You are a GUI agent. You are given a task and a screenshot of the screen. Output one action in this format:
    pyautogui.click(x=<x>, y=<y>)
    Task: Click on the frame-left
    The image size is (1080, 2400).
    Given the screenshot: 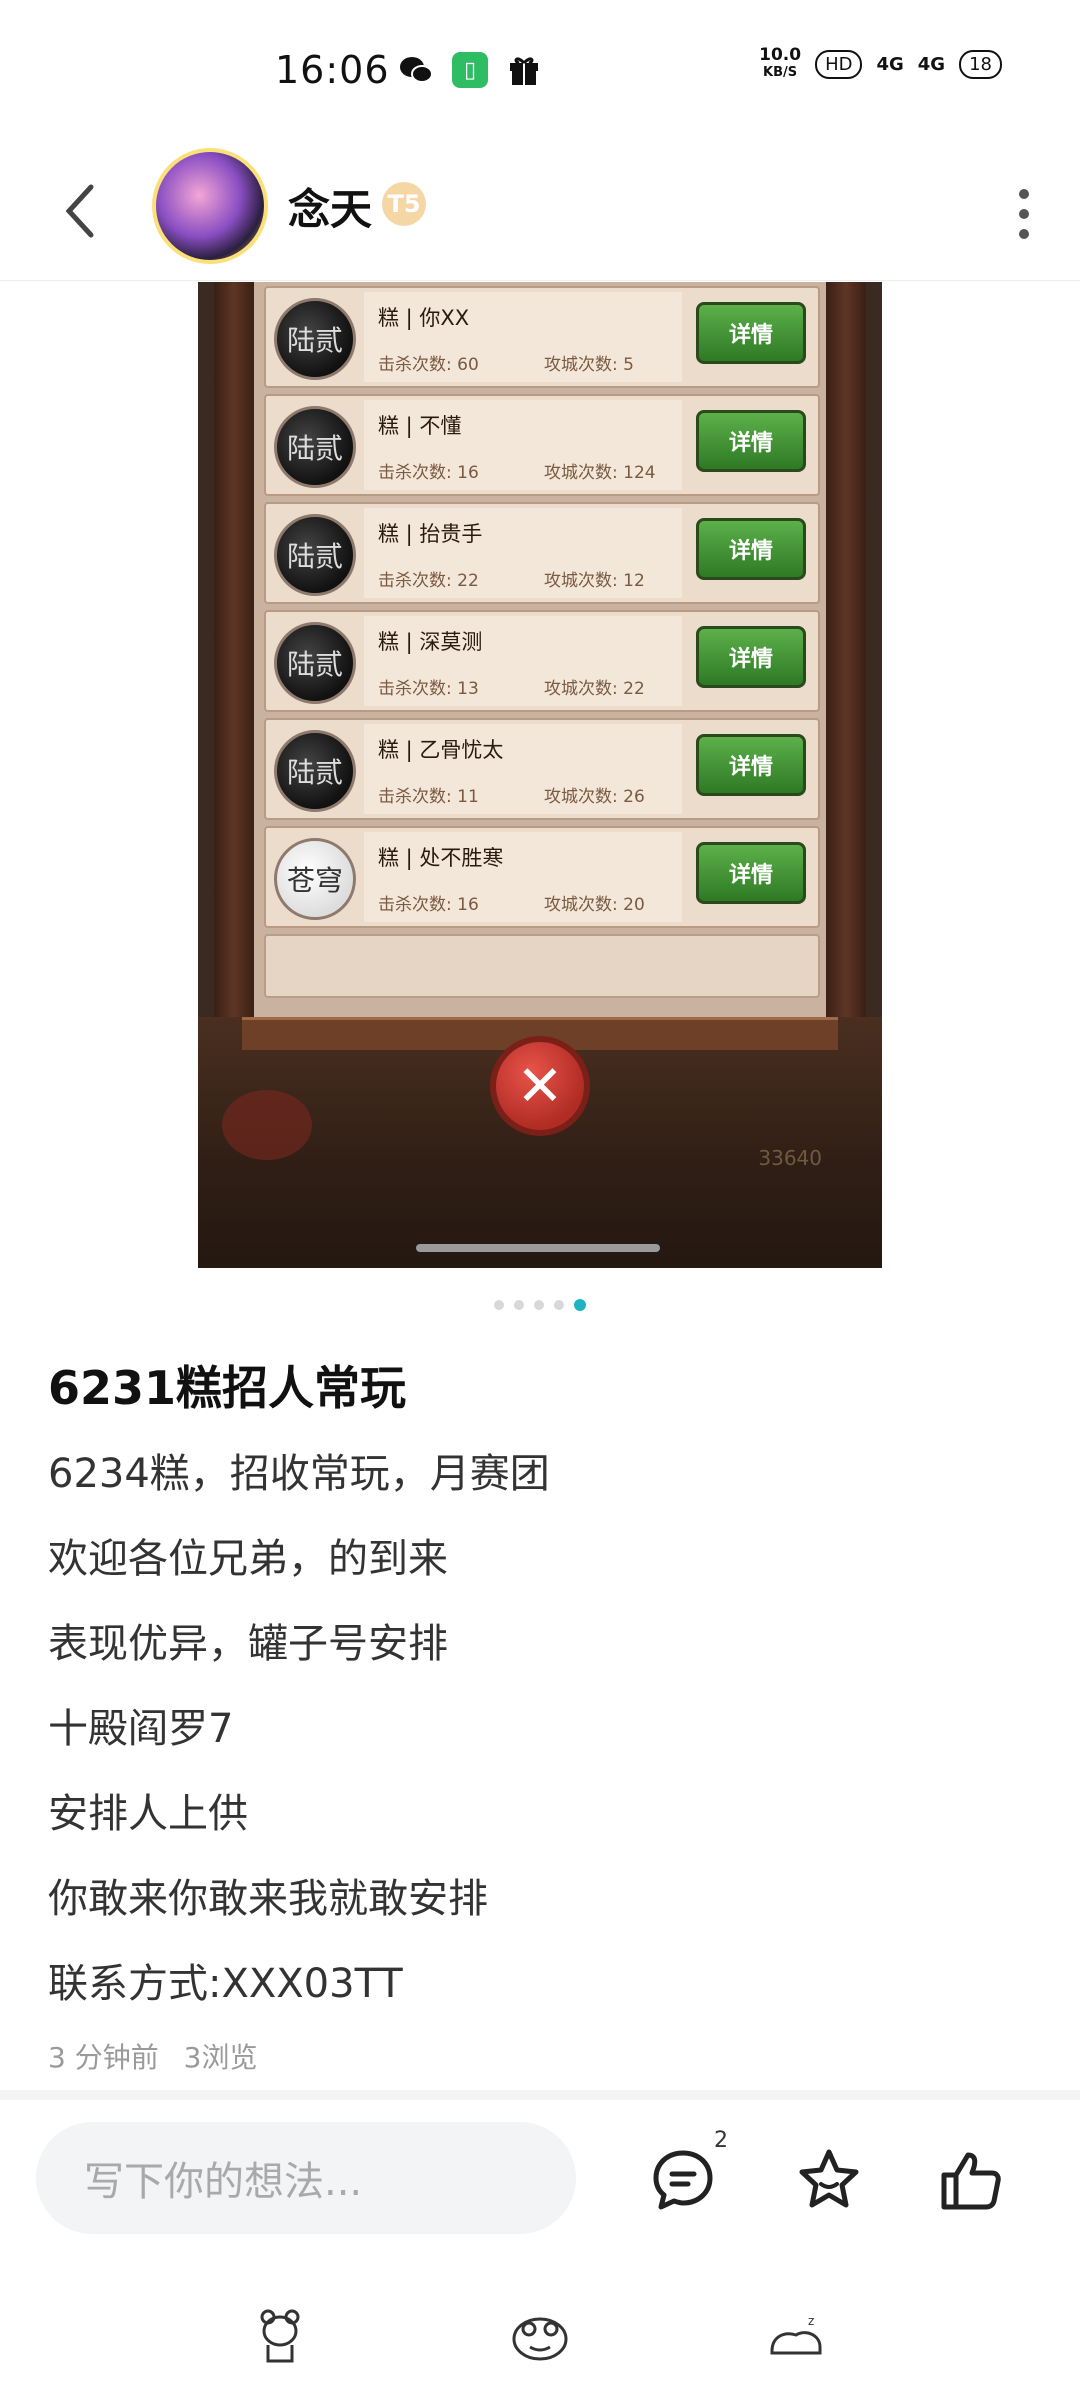 What is the action you would take?
    pyautogui.click(x=234, y=662)
    